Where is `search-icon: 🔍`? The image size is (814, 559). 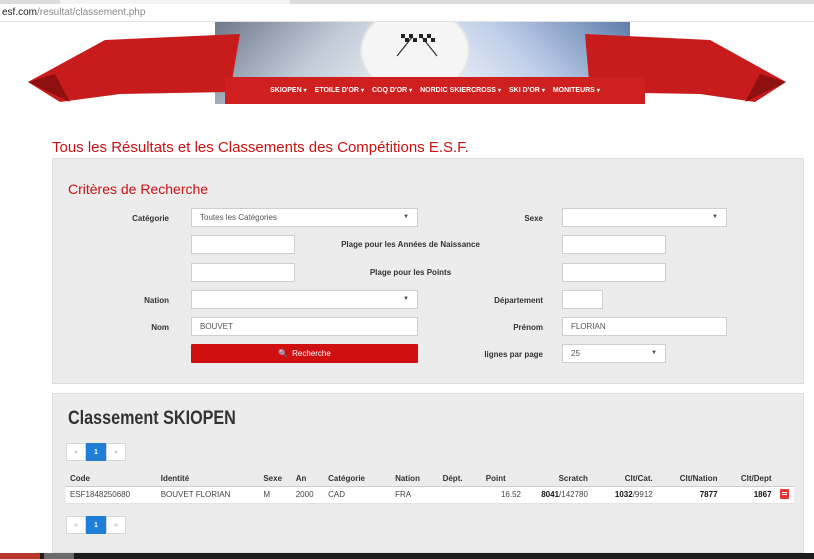
search-icon: 🔍 is located at coordinates (283, 353).